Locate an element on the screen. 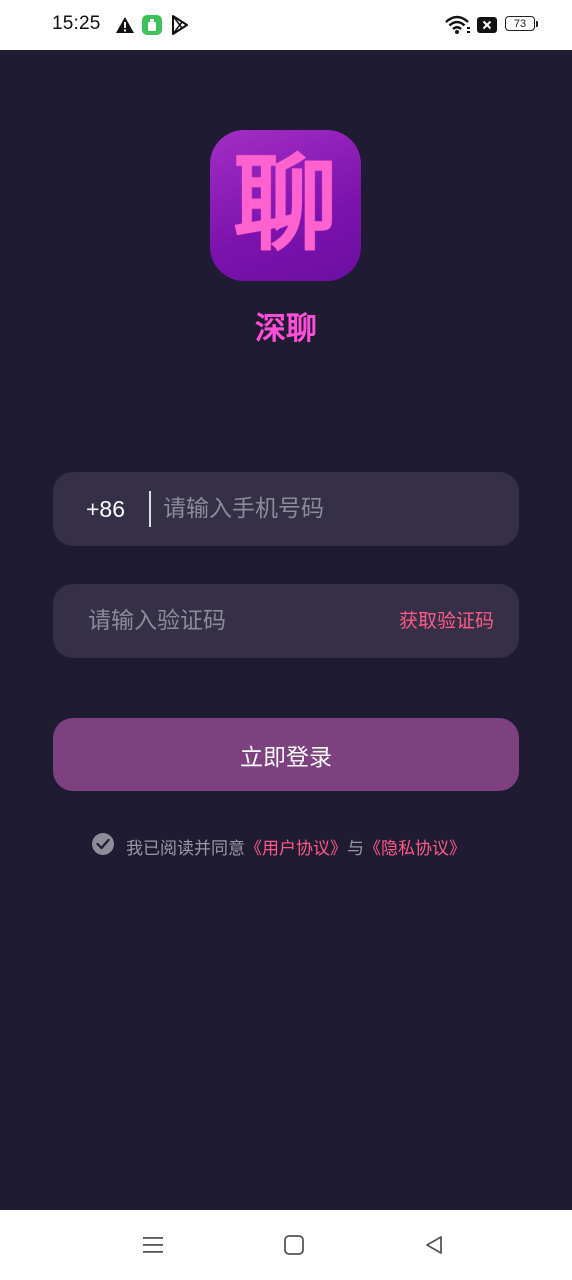 The image size is (572, 1280). battery-icon: 73 is located at coordinates (521, 24).